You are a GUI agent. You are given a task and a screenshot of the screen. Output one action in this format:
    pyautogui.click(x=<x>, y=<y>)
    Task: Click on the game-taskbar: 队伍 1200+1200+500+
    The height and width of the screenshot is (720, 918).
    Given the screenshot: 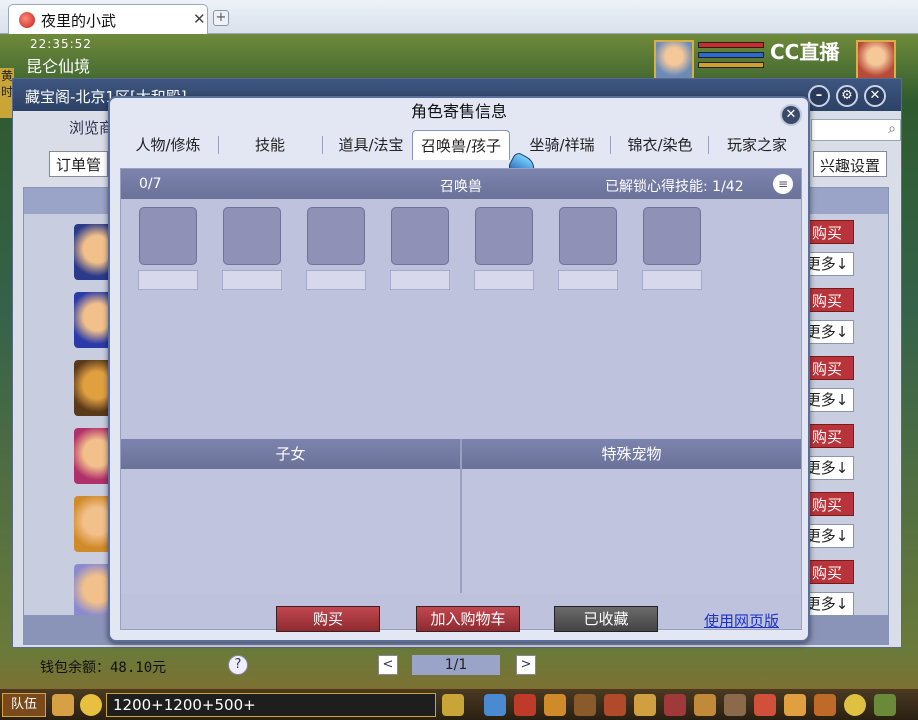 What is the action you would take?
    pyautogui.click(x=459, y=704)
    